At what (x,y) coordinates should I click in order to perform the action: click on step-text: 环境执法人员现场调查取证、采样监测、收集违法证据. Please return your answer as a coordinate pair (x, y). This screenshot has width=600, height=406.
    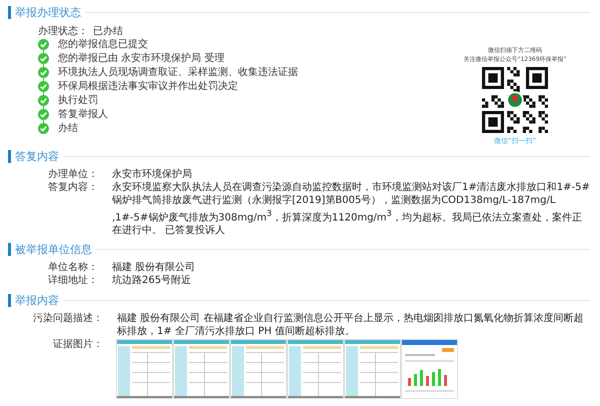
    Looking at the image, I should click on (178, 72).